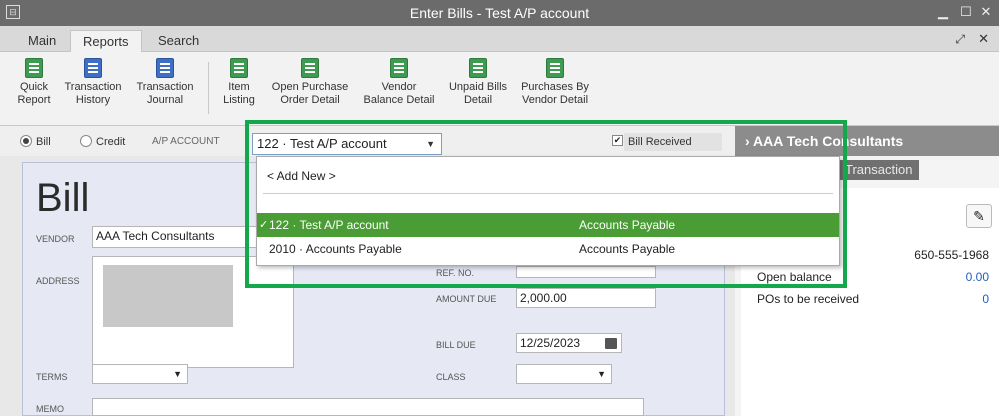 The image size is (999, 416). I want to click on ap-account-label: A/P ACCOUNT, so click(186, 141).